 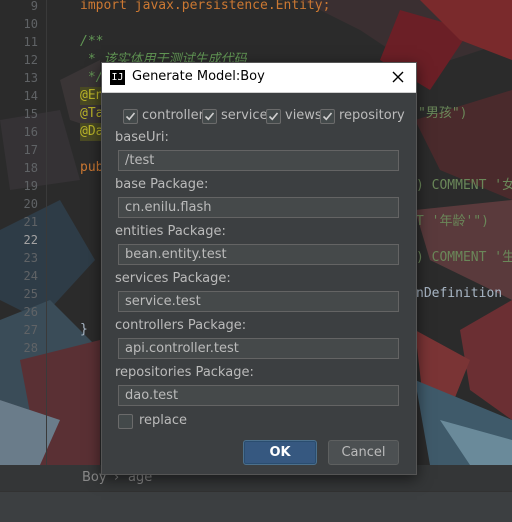 I want to click on code-fragment: T '年龄'"), so click(x=452, y=221).